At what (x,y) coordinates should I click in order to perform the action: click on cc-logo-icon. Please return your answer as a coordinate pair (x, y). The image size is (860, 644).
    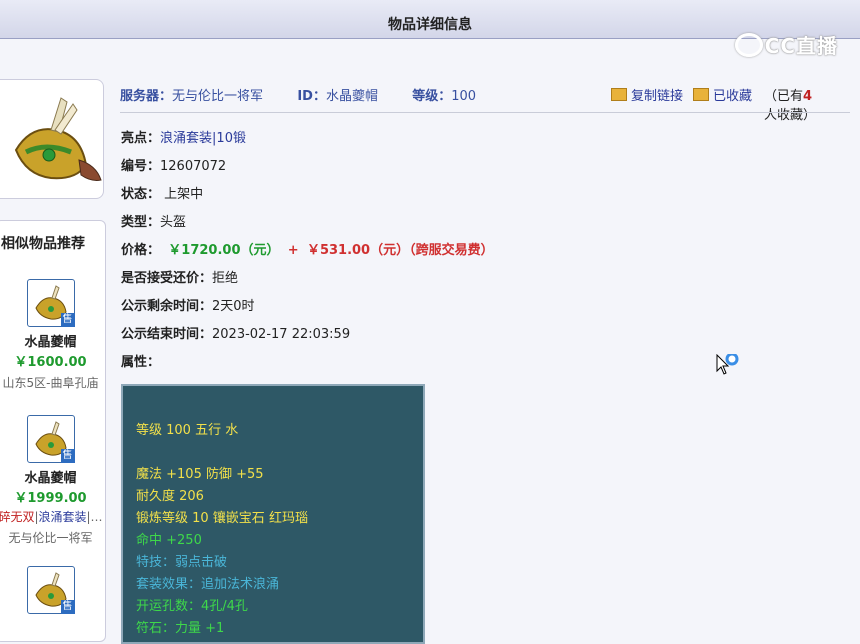
    Looking at the image, I should click on (748, 45).